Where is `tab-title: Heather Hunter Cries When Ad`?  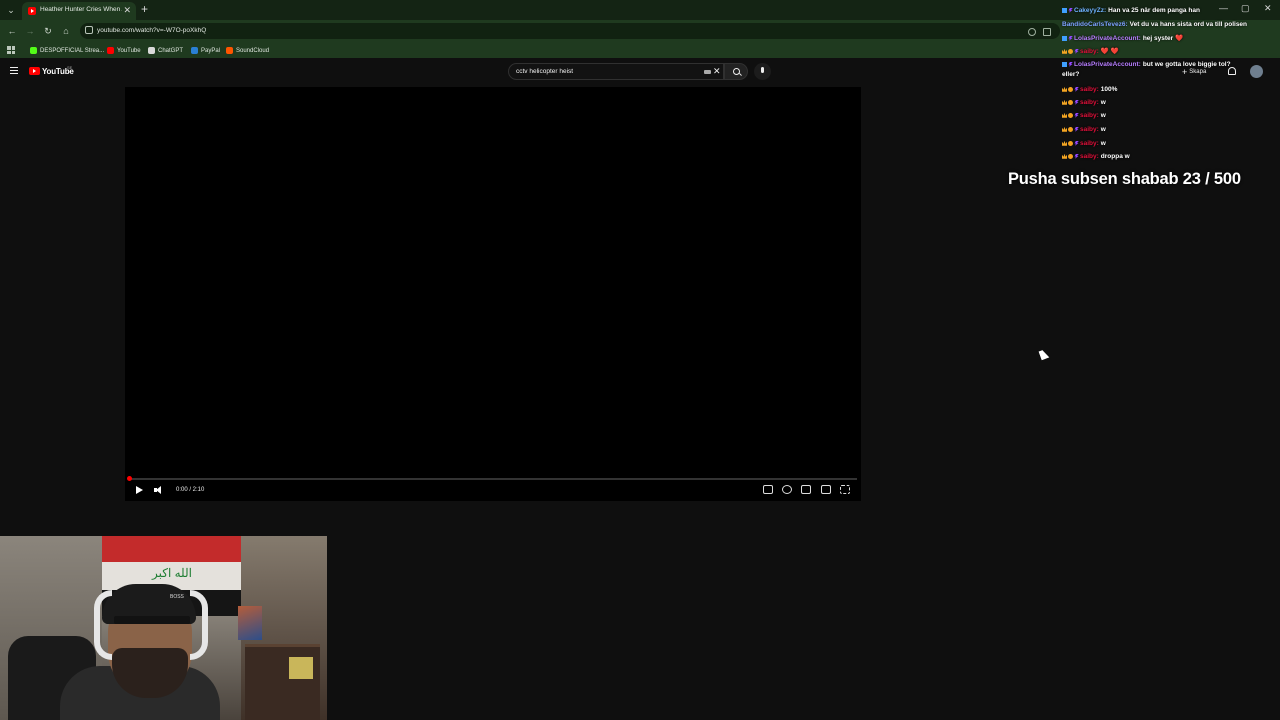 tab-title: Heather Hunter Cries When Ad is located at coordinates (81, 9).